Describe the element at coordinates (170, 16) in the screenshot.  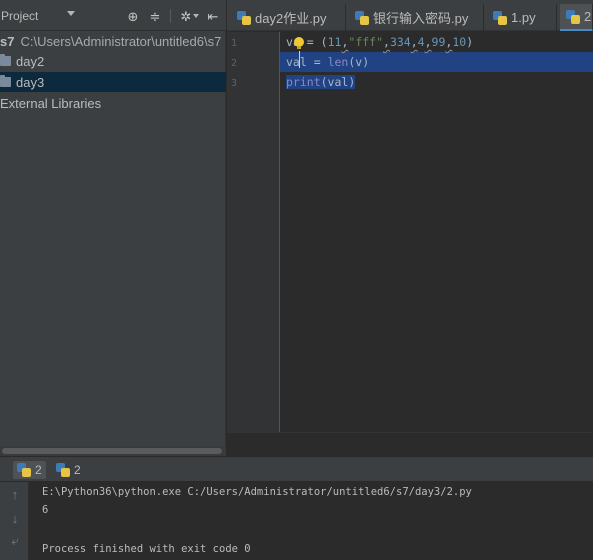
I see `toolbar-divider` at that location.